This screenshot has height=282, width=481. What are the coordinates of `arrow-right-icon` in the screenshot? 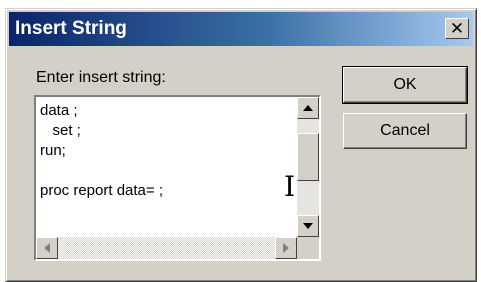 It's located at (286, 248).